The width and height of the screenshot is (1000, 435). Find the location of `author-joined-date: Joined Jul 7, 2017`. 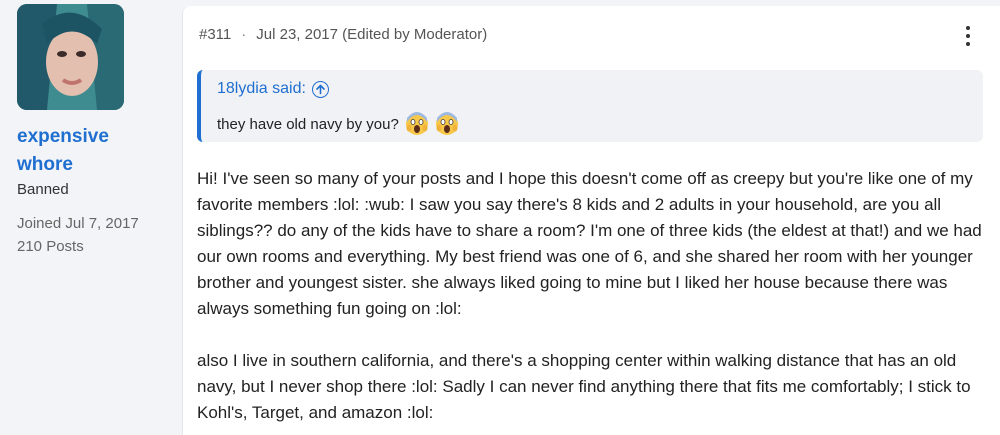

author-joined-date: Joined Jul 7, 2017 is located at coordinates (78, 223).